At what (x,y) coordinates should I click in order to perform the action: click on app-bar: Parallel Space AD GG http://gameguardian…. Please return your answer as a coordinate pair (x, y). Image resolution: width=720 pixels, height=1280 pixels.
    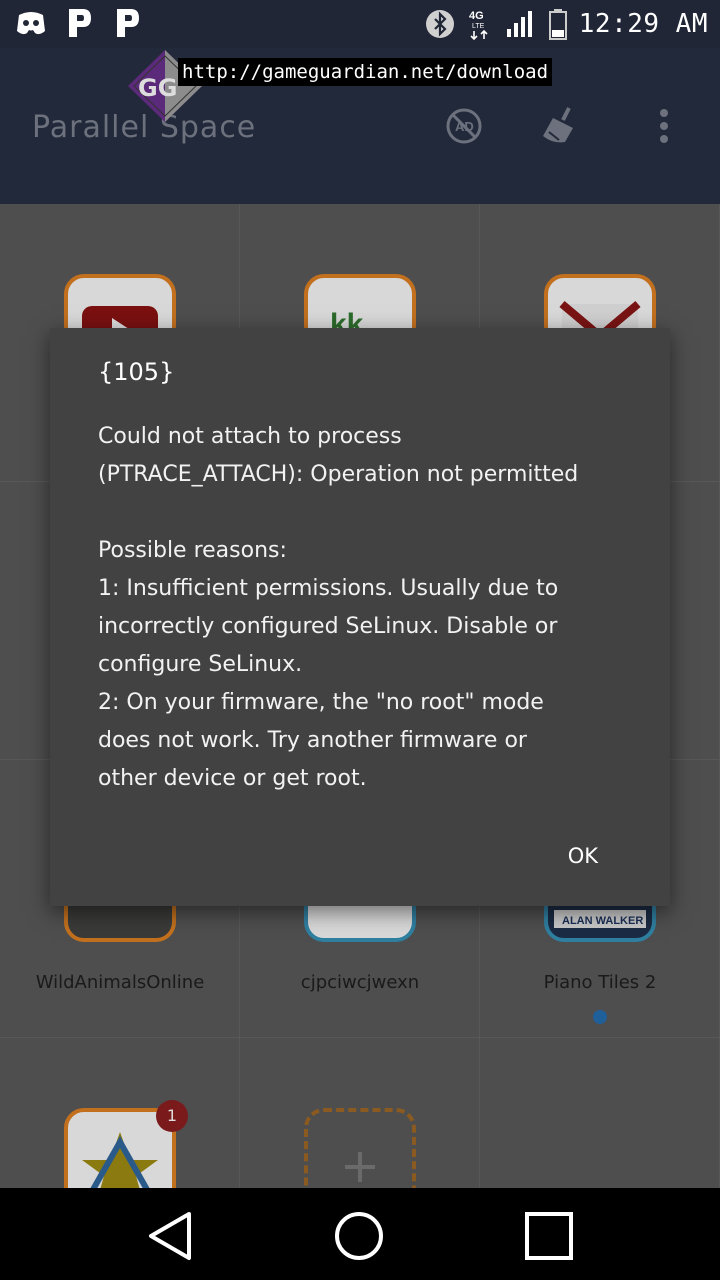
    Looking at the image, I should click on (360, 126).